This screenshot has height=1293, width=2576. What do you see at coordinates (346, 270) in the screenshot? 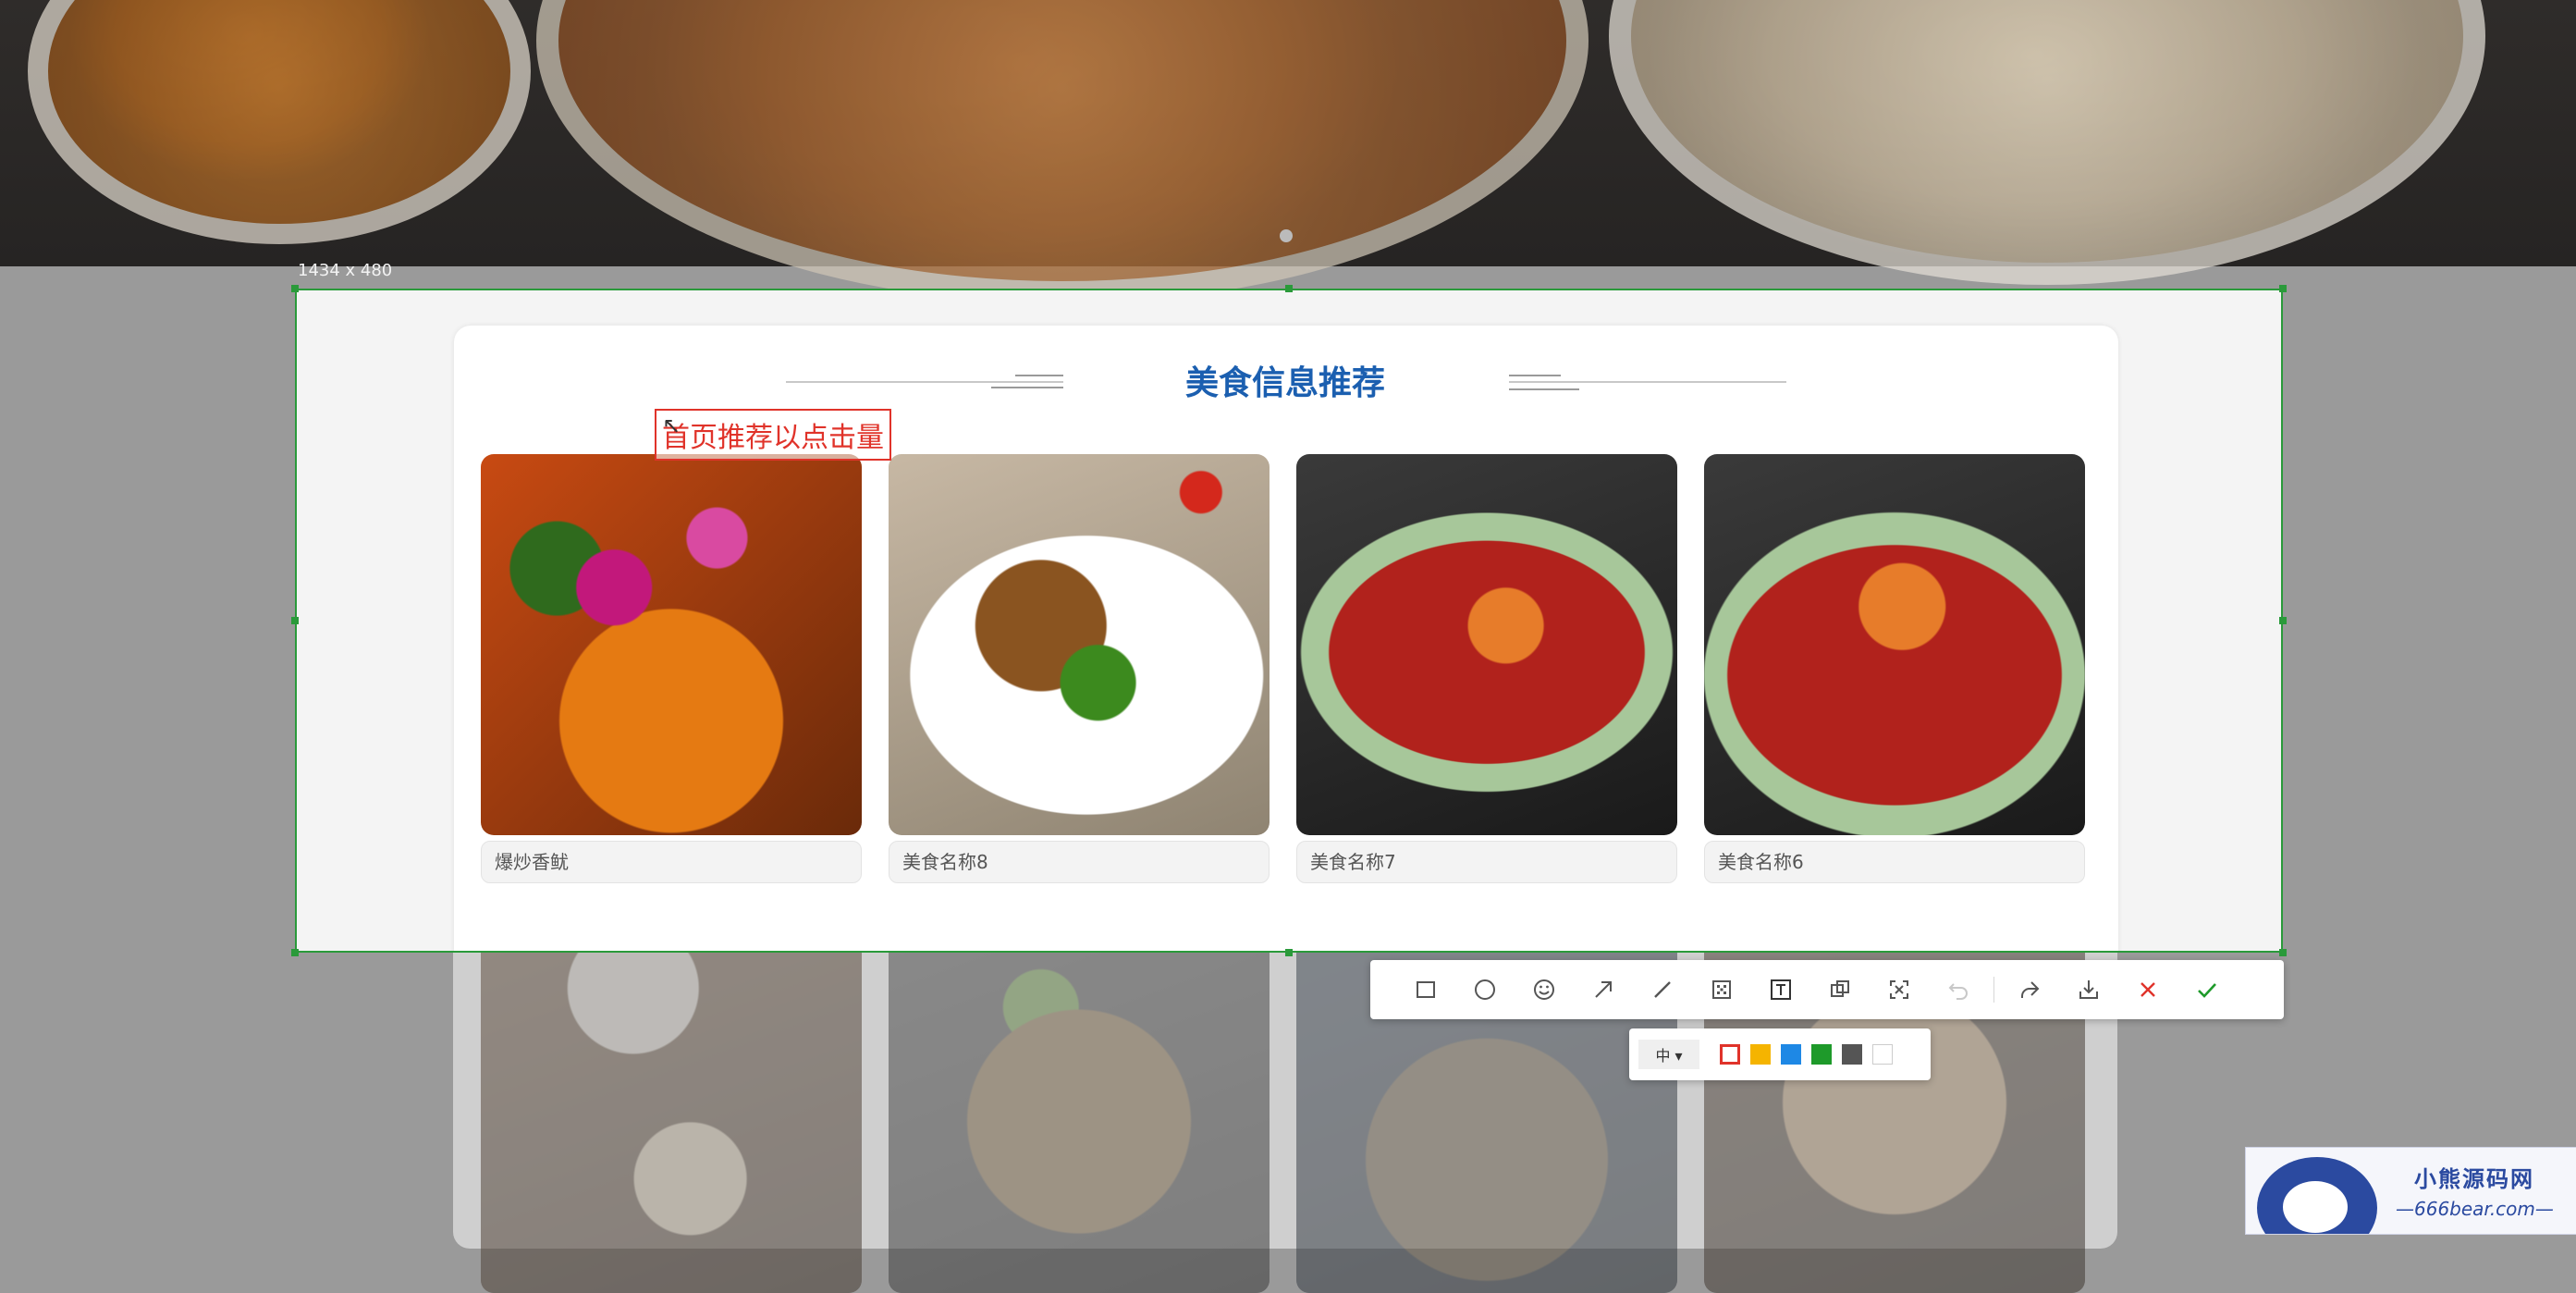
I see `selection-size-label: 1434 x 480` at bounding box center [346, 270].